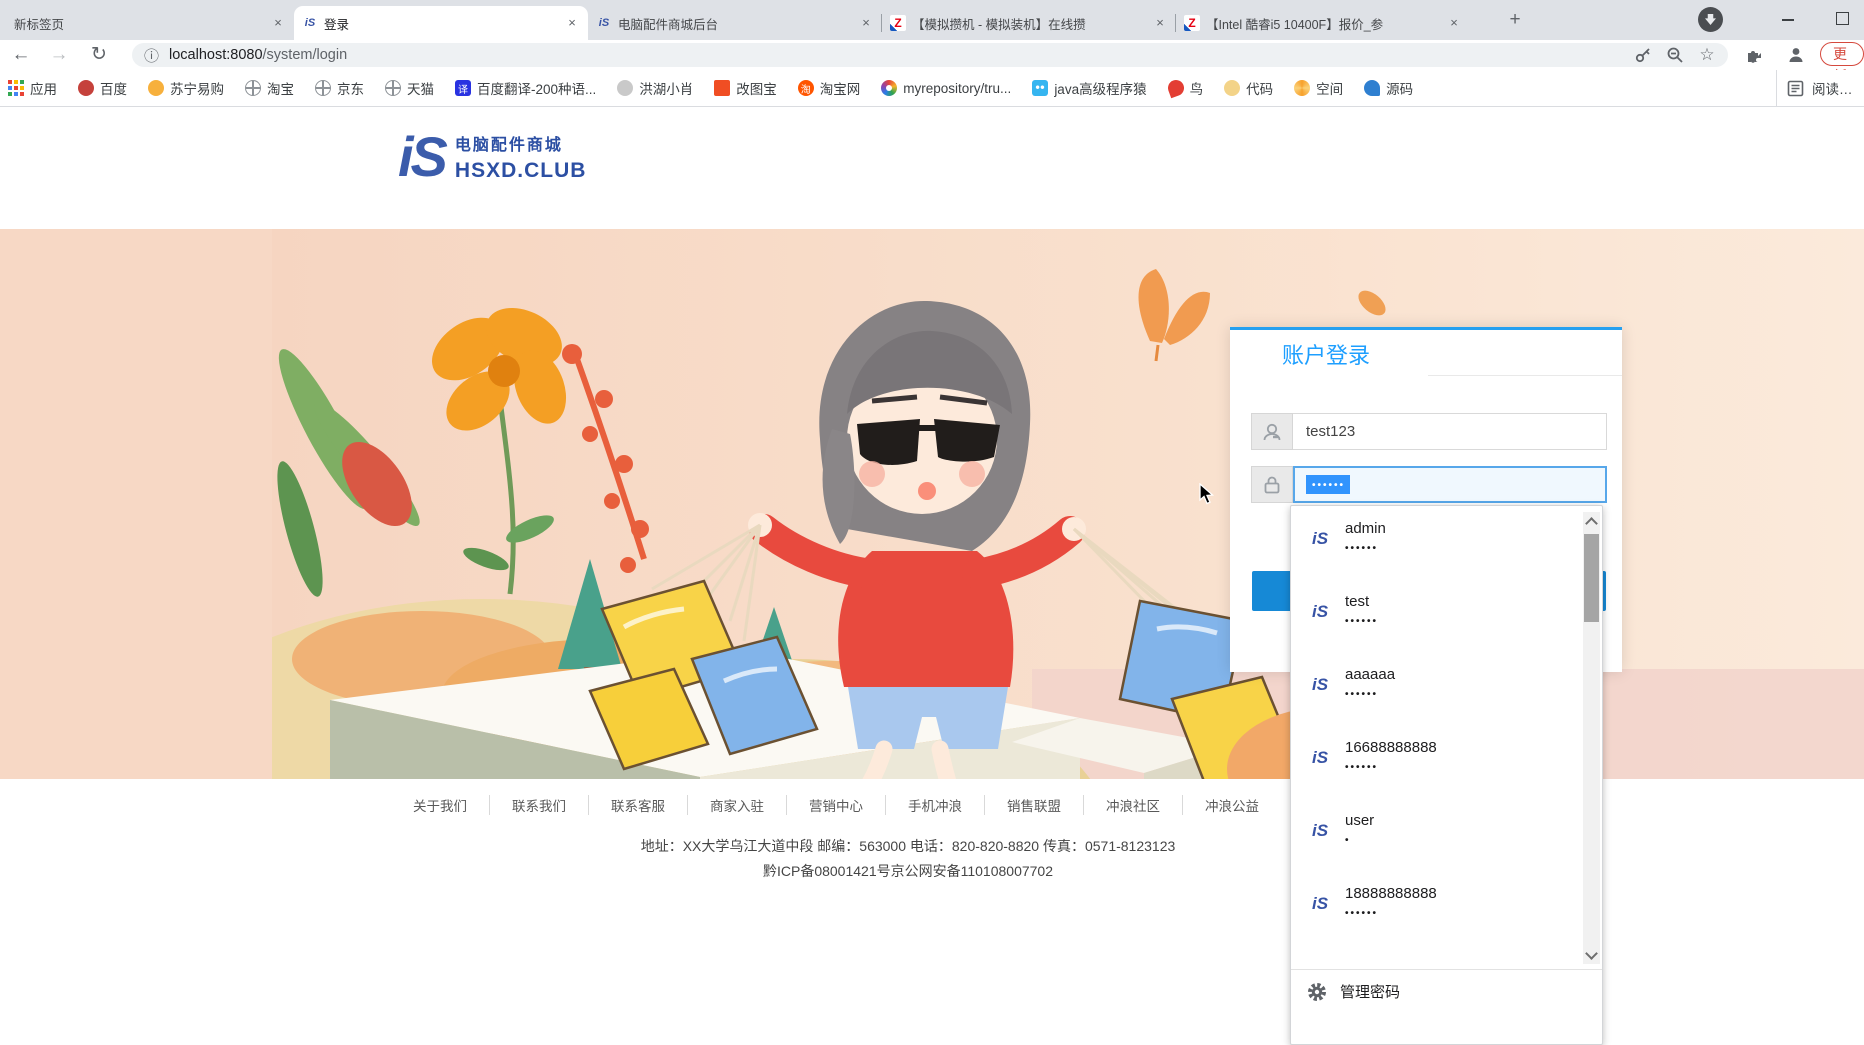 The image size is (1864, 1045). I want to click on bookmark-item: 源码, so click(1388, 88).